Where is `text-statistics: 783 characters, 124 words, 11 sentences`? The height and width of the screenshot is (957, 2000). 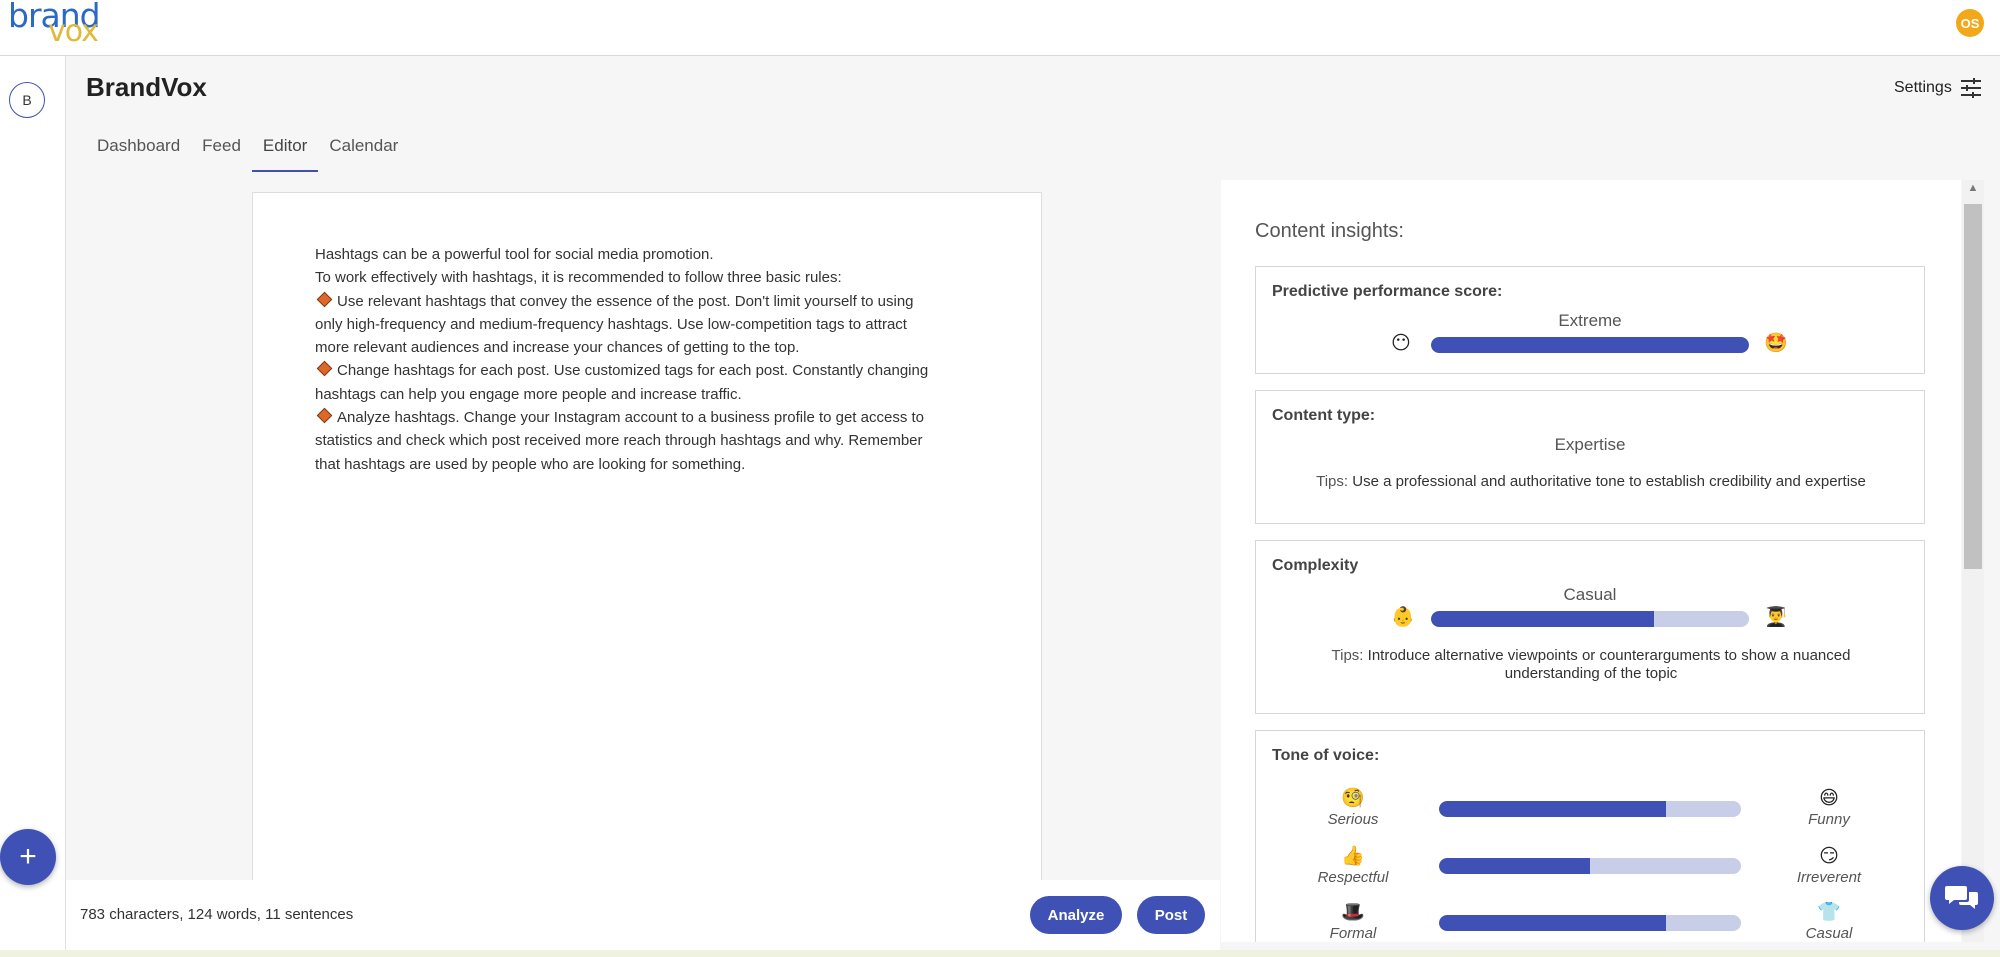 text-statistics: 783 characters, 124 words, 11 sentences is located at coordinates (217, 914).